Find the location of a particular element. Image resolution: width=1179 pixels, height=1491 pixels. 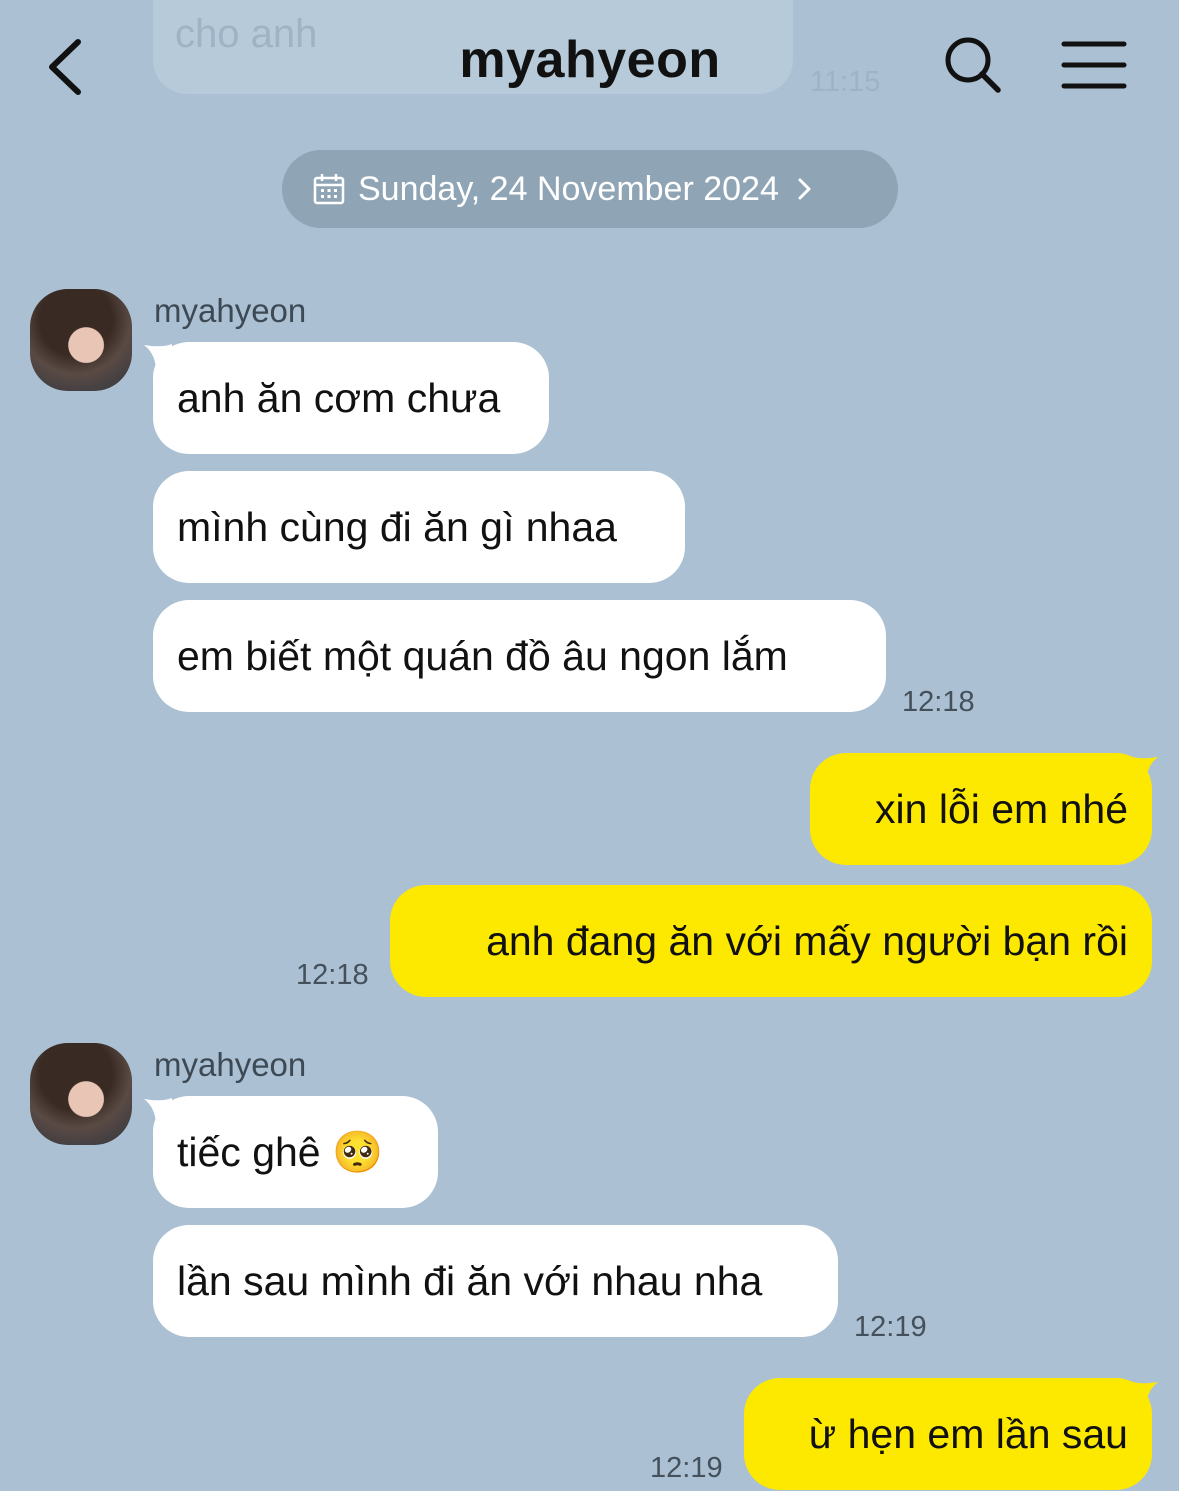

previous-message-time: 11:15 is located at coordinates (845, 82).